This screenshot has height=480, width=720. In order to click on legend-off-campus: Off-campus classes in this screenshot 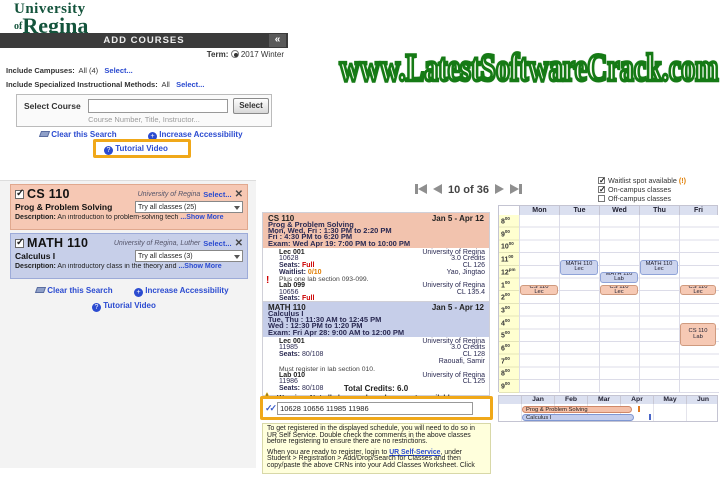, I will do `click(642, 198)`.